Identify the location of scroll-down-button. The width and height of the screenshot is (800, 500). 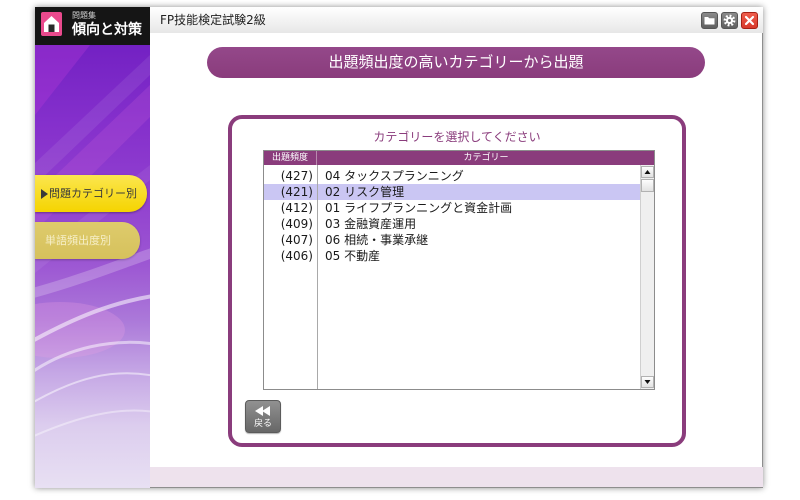
(647, 382).